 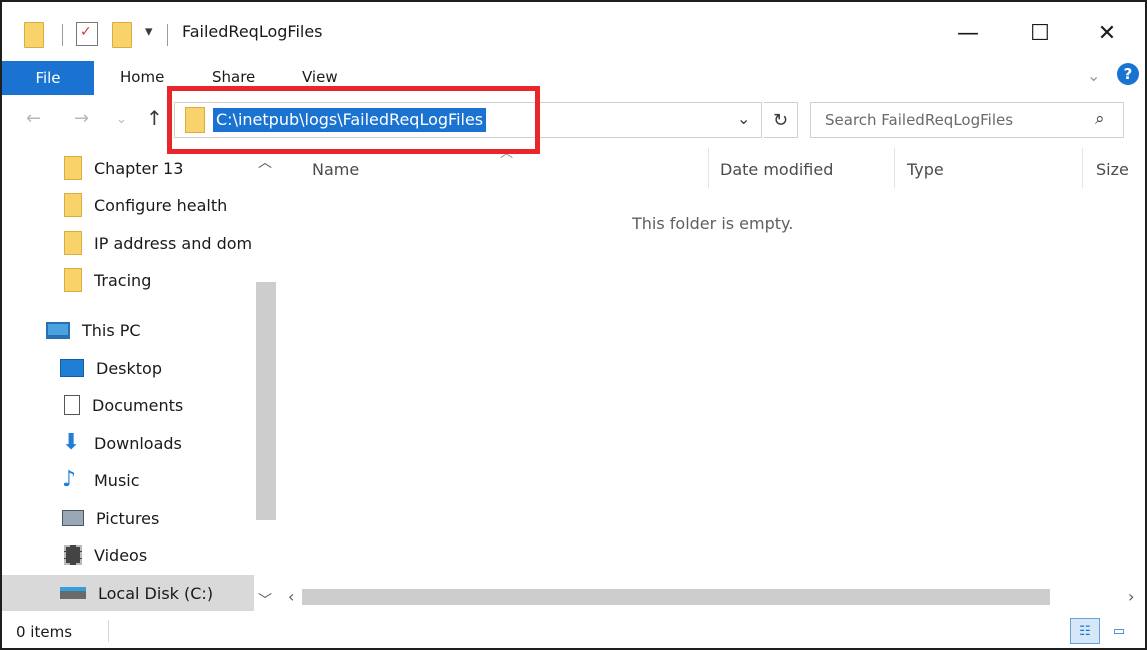 What do you see at coordinates (44, 632) in the screenshot?
I see `item-count: 0 items` at bounding box center [44, 632].